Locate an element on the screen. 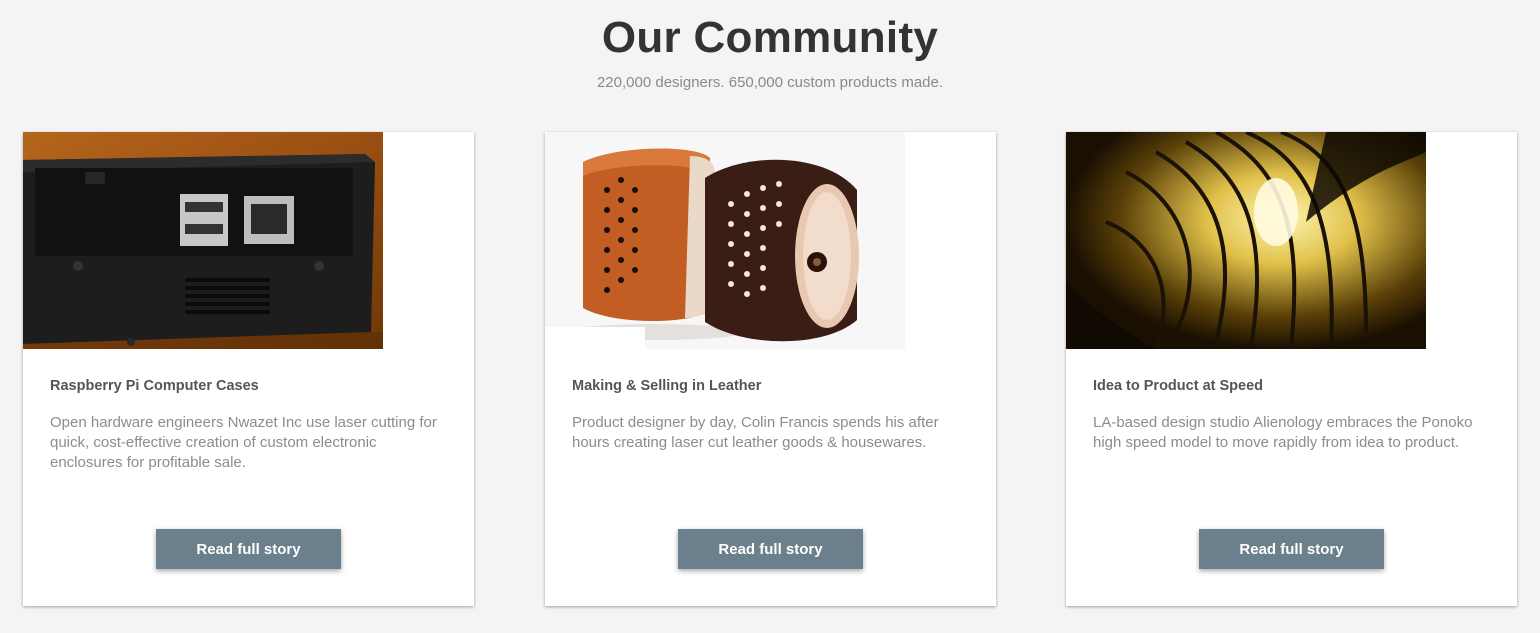 This screenshot has height=633, width=1540. story-title: Idea to Product at Speed is located at coordinates (1178, 386).